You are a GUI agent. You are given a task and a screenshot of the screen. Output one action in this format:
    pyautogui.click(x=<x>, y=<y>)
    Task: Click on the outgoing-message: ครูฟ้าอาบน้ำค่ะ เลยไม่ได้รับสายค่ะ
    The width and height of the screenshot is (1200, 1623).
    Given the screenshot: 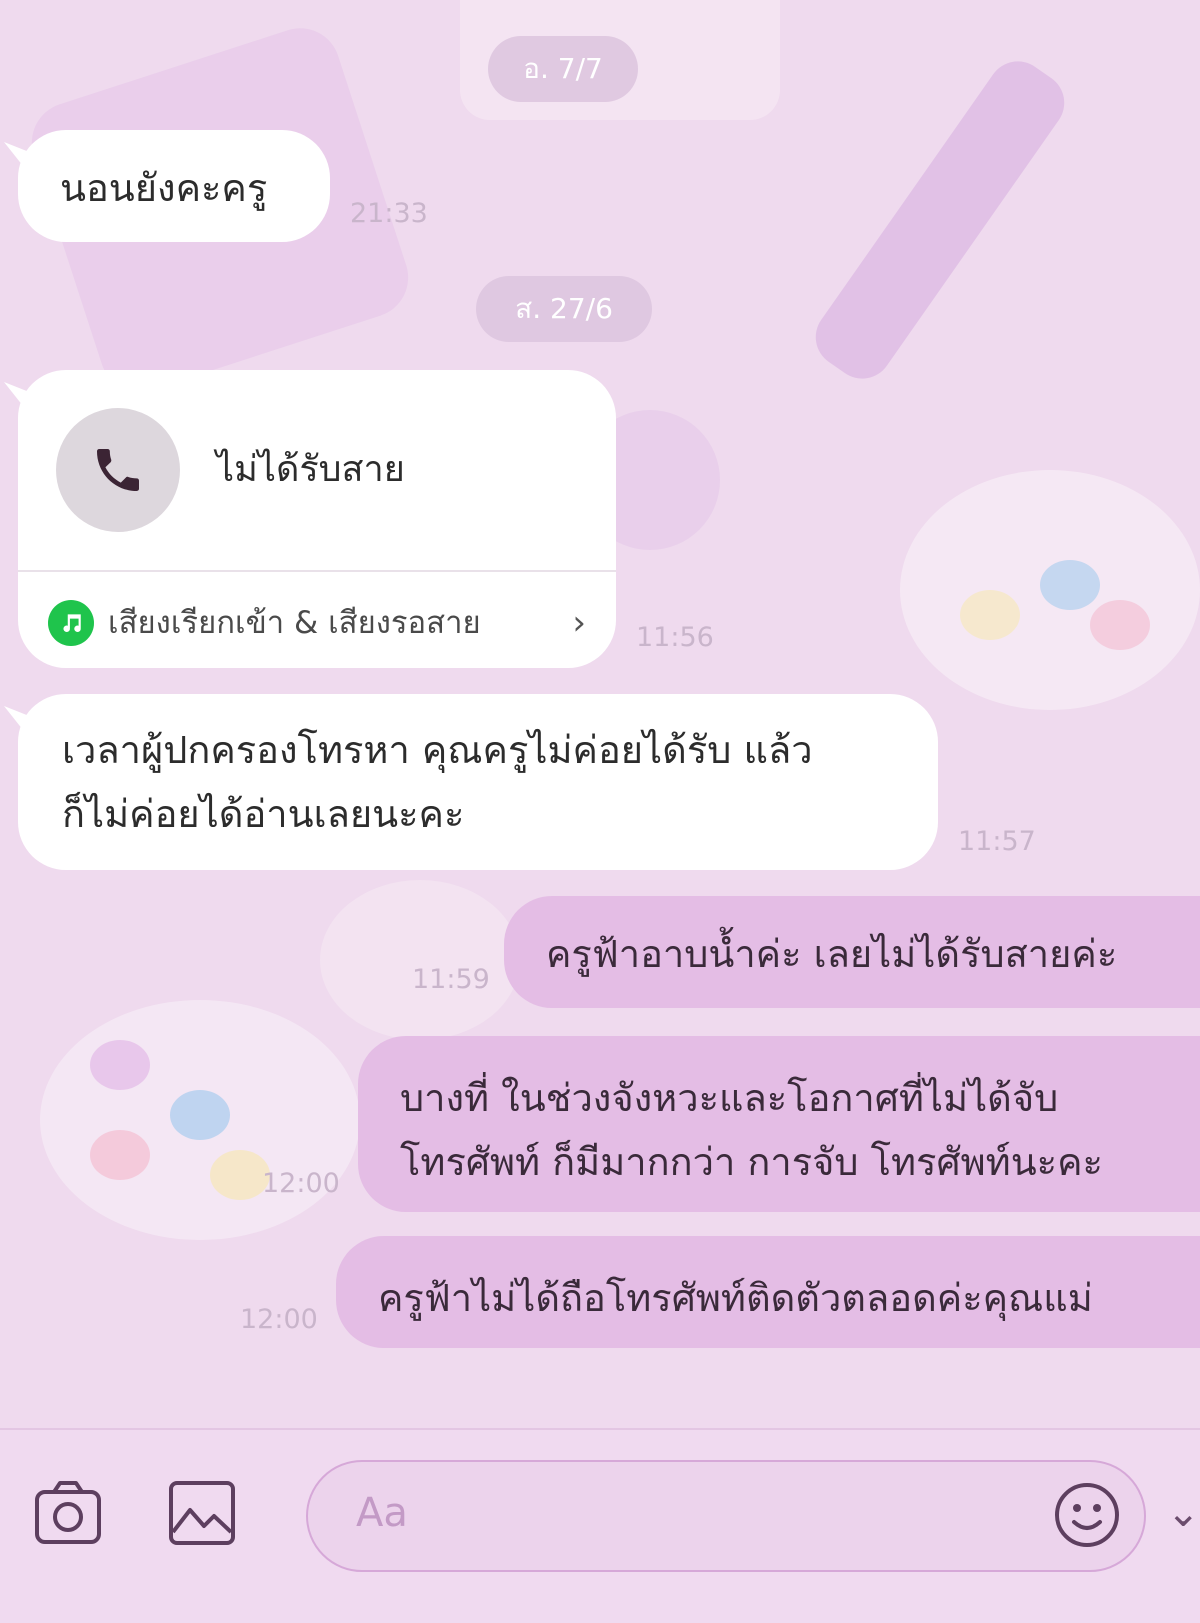 What is the action you would take?
    pyautogui.click(x=852, y=952)
    